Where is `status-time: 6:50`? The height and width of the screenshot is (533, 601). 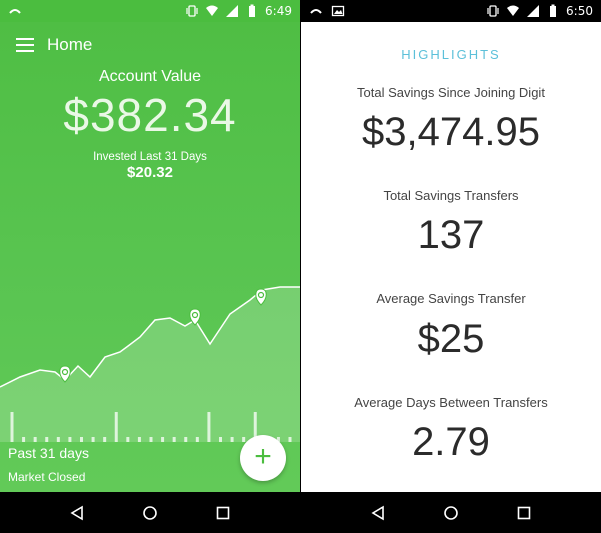
status-time: 6:50 is located at coordinates (579, 11).